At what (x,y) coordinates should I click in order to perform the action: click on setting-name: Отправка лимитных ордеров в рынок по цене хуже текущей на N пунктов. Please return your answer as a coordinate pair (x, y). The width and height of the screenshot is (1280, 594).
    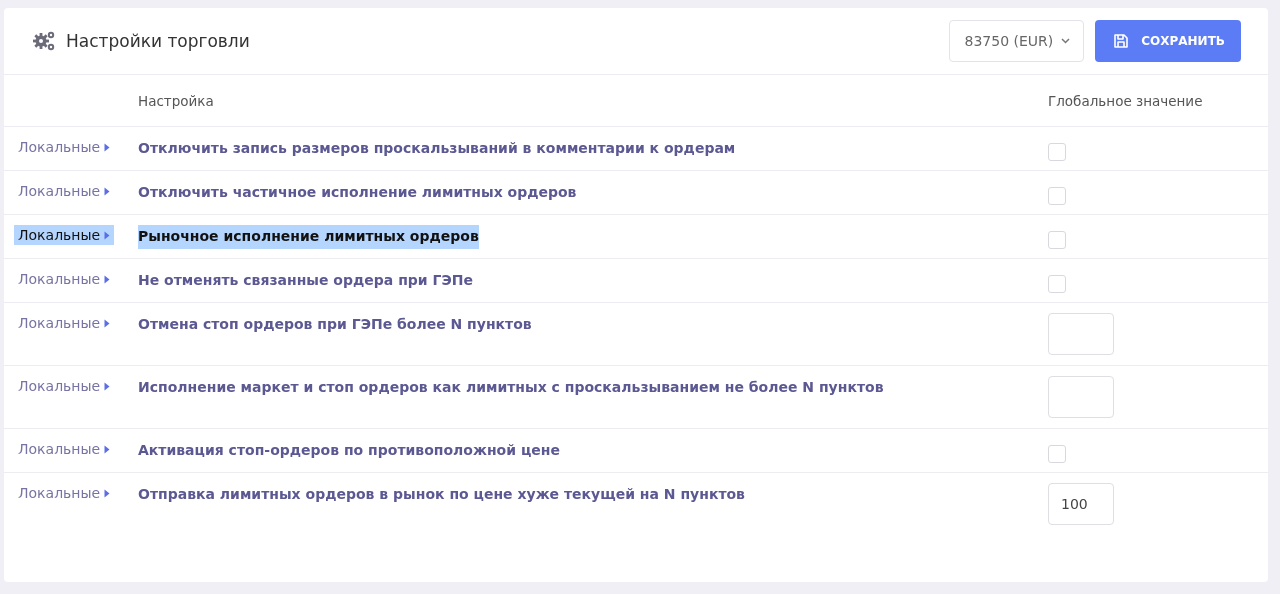
    Looking at the image, I should click on (441, 494).